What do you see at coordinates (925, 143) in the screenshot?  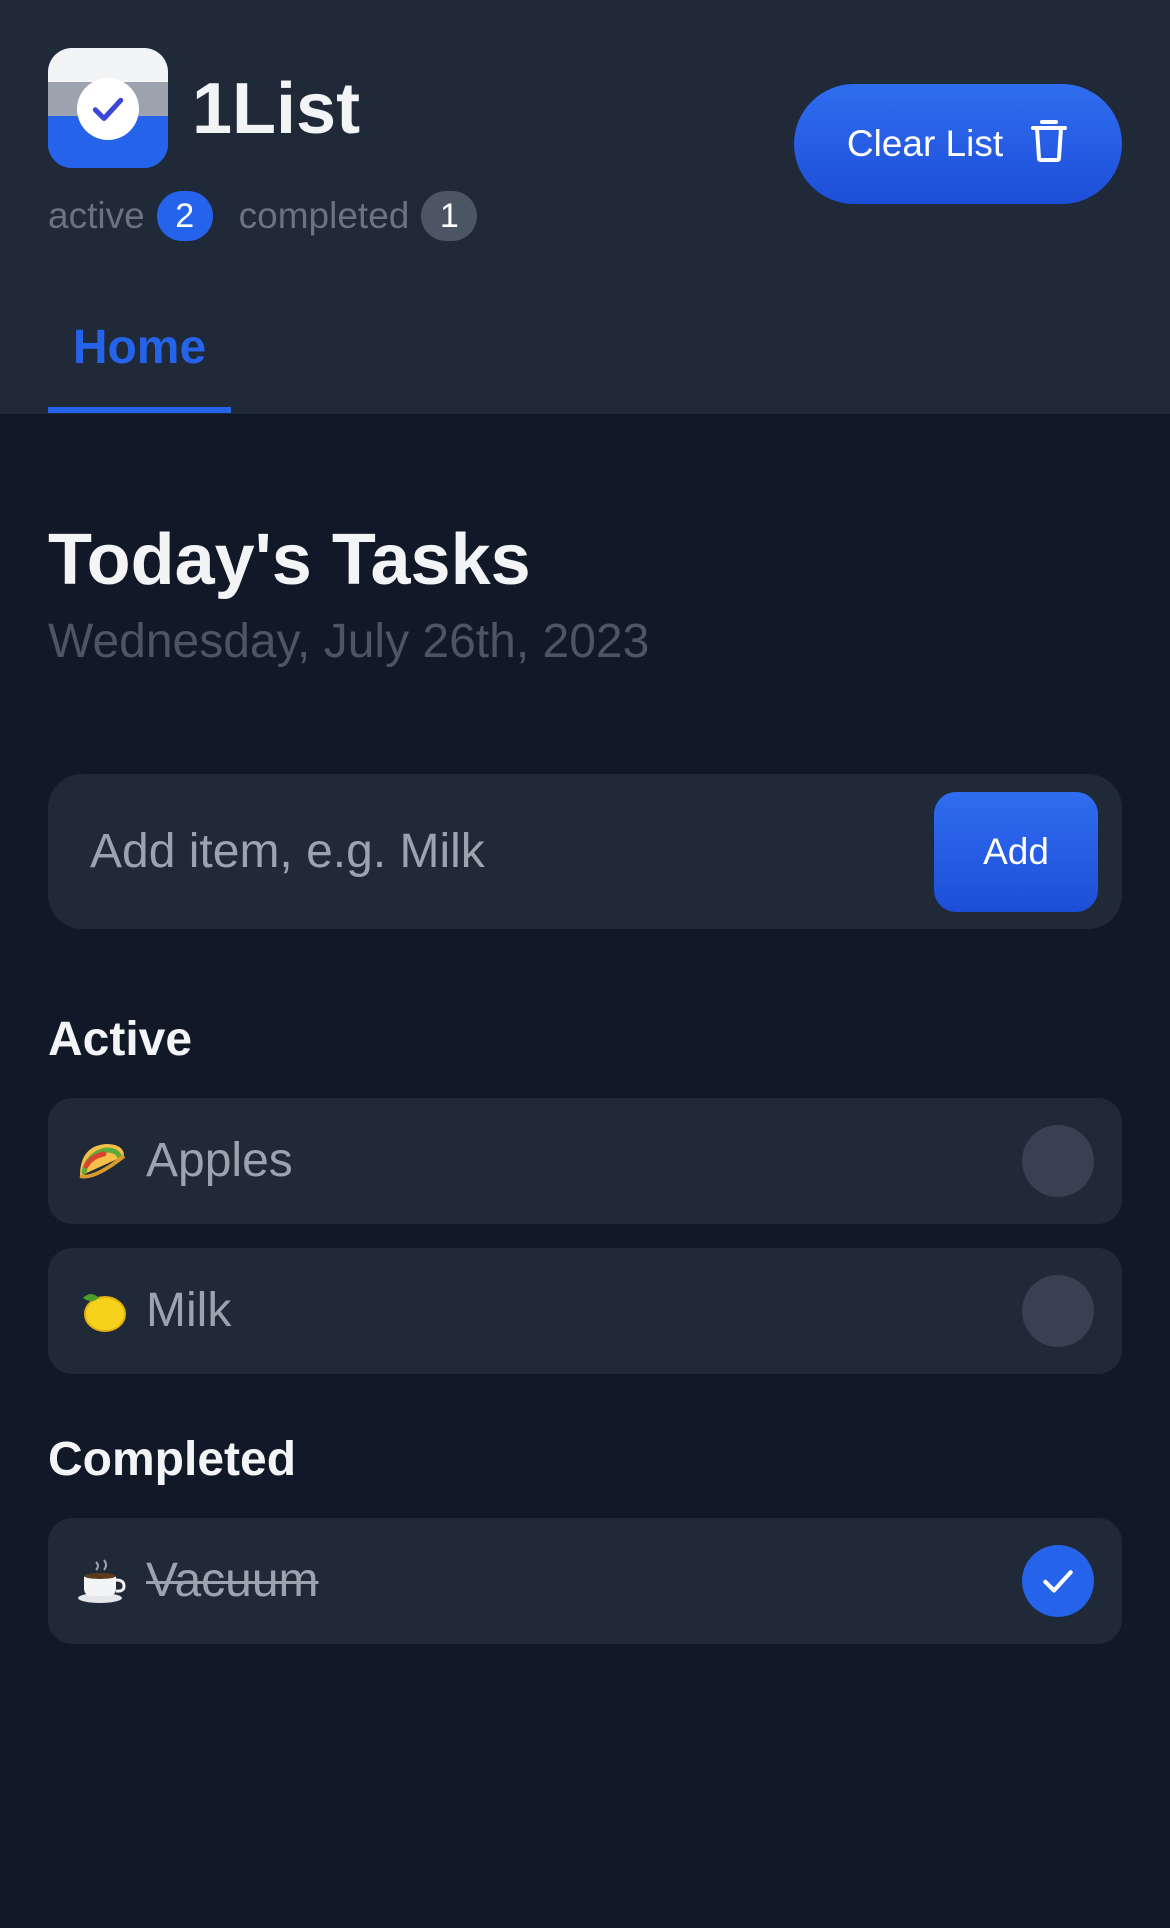 I see `clear-list-label: Clear List` at bounding box center [925, 143].